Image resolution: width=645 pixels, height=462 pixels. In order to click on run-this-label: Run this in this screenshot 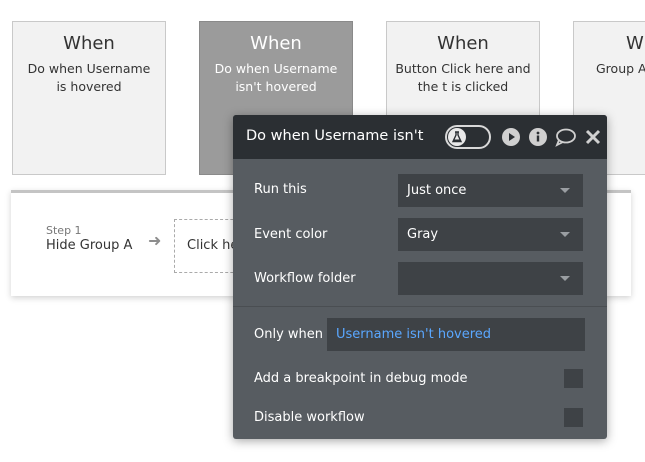, I will do `click(280, 189)`.